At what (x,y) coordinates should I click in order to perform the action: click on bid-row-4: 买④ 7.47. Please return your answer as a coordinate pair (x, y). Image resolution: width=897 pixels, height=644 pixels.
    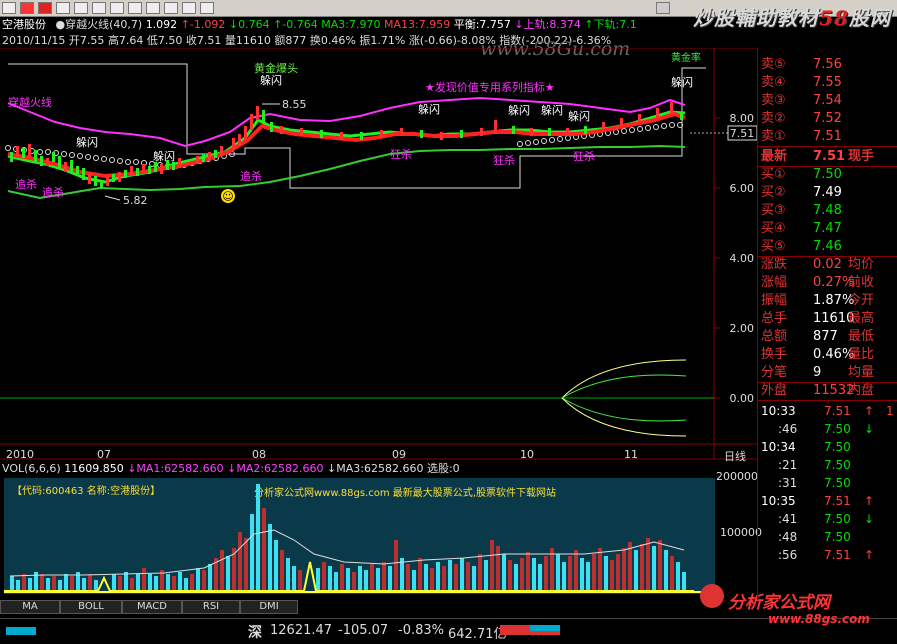
    Looking at the image, I should click on (827, 229).